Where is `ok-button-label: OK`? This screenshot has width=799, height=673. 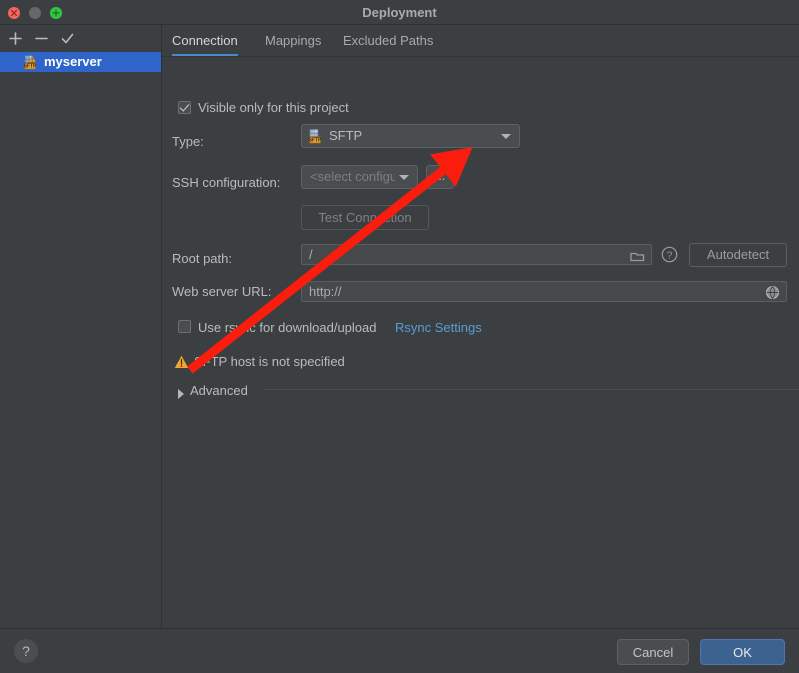
ok-button-label: OK is located at coordinates (742, 652).